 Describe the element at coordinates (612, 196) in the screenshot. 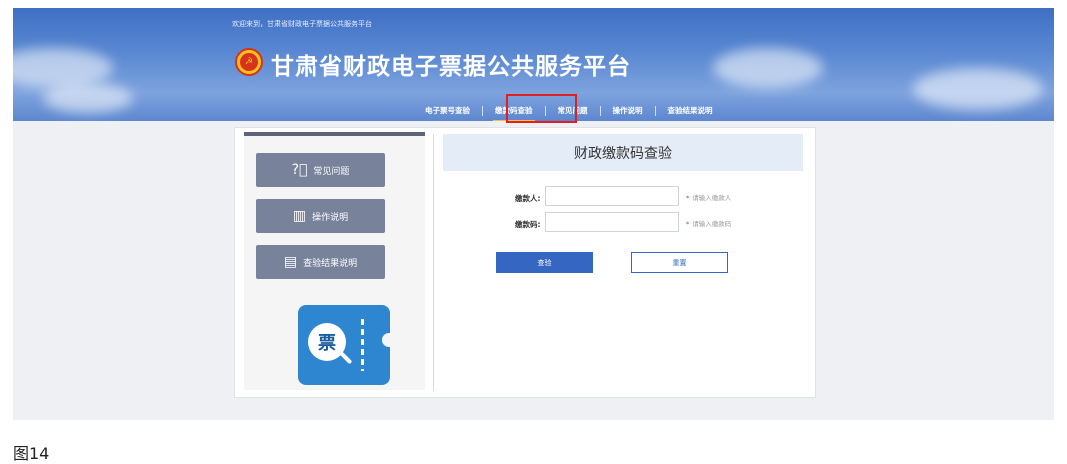

I see `payer-input` at that location.